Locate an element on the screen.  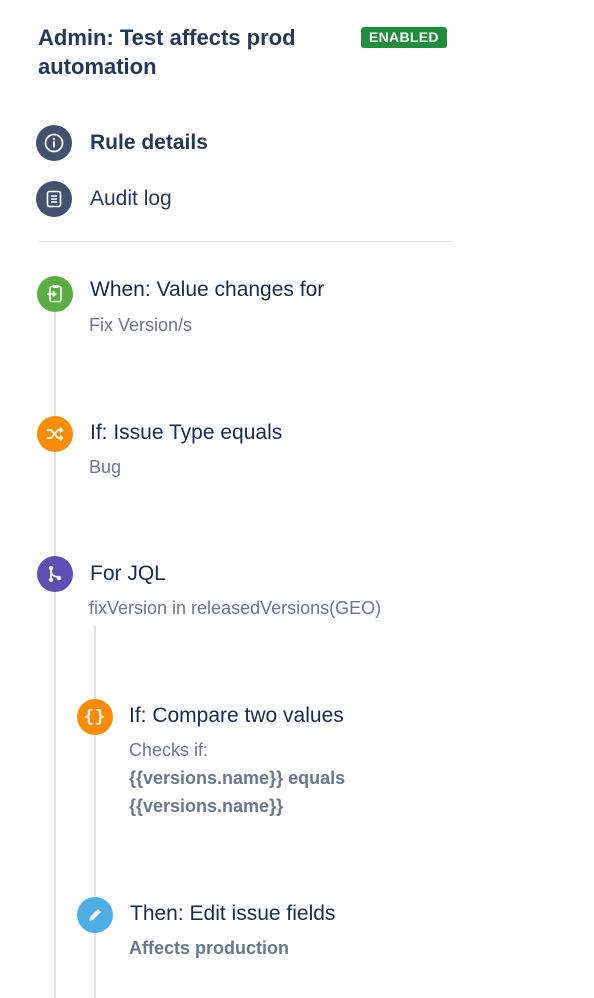
main-flow-line is located at coordinates (55, 654).